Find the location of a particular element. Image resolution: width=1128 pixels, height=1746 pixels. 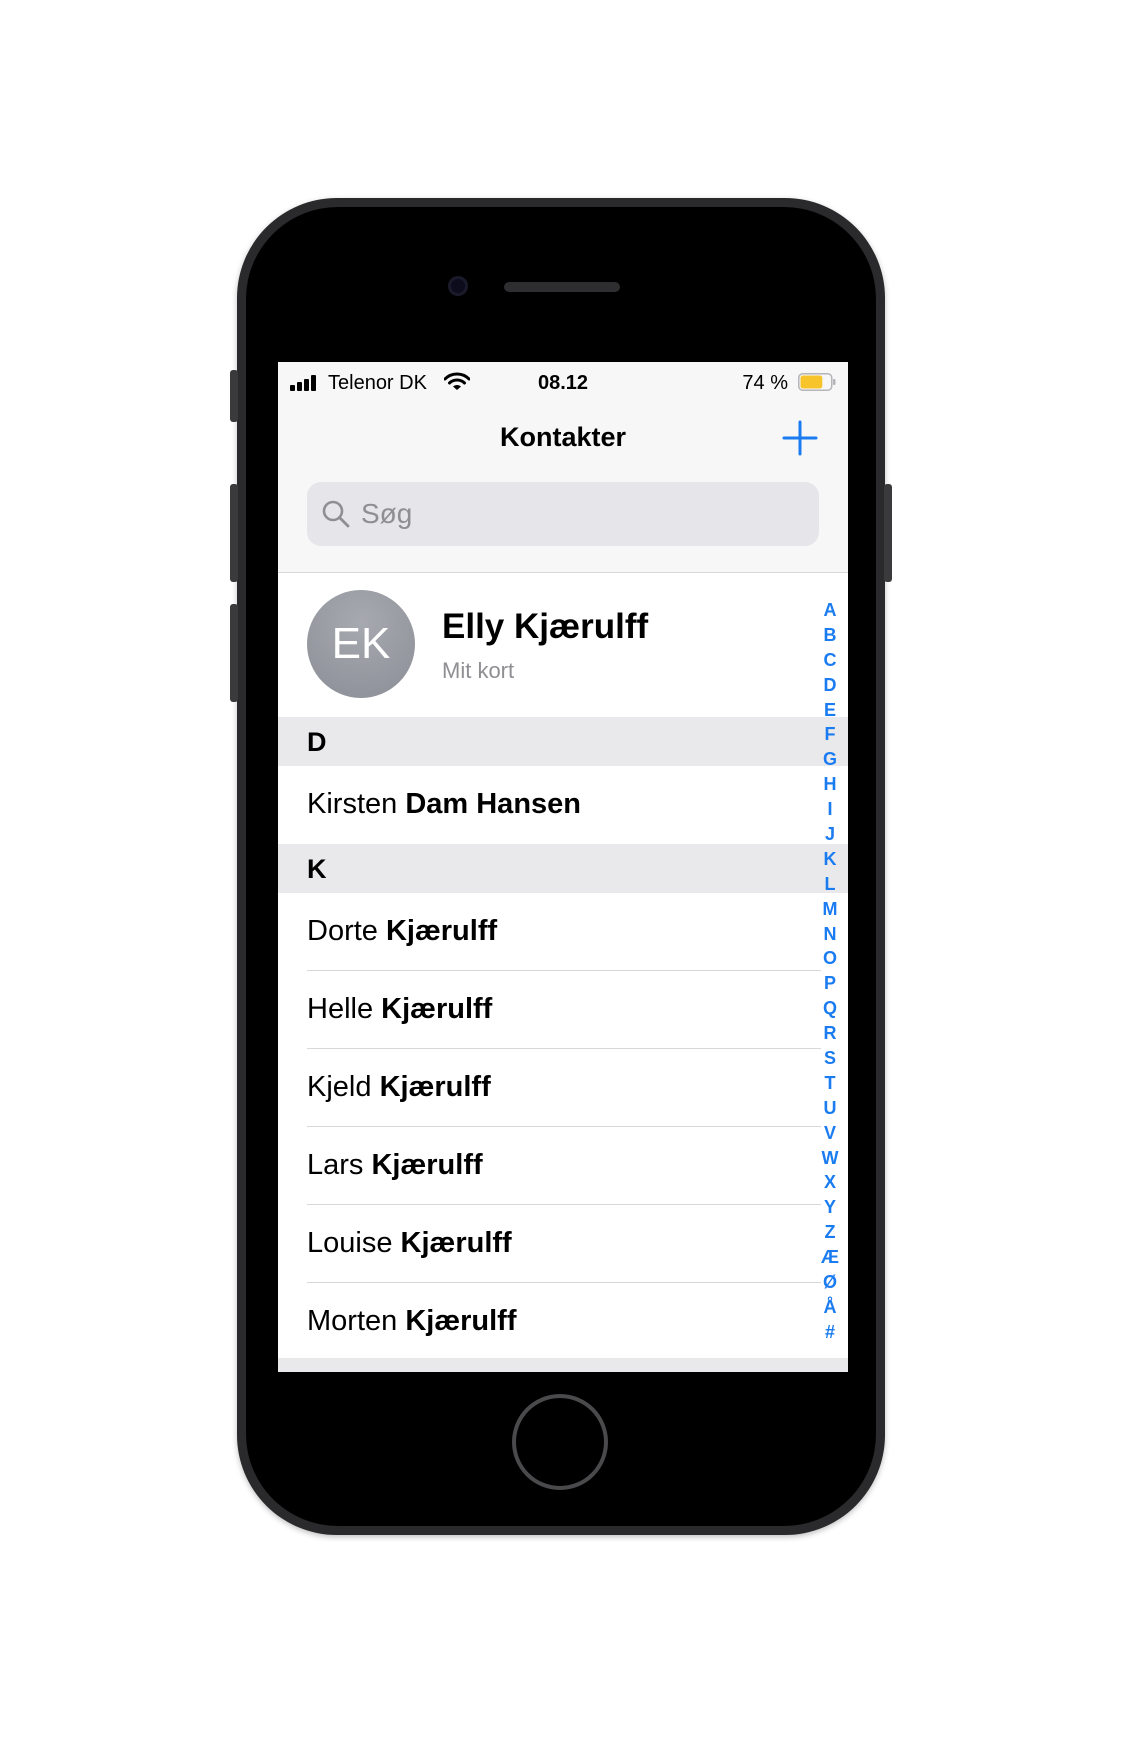

plus-icon is located at coordinates (800, 438).